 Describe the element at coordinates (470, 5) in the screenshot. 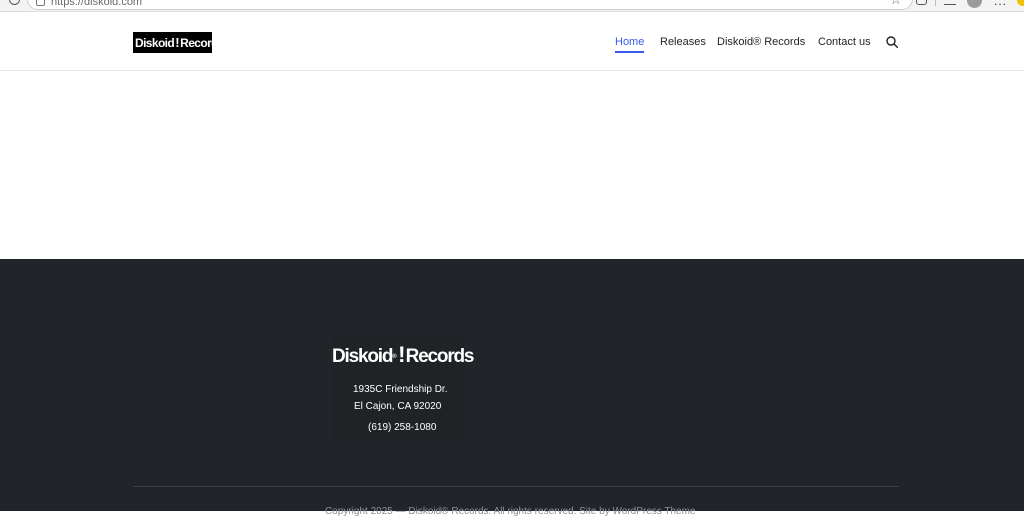

I see `address-bar: https://diskoid.com ☆` at that location.